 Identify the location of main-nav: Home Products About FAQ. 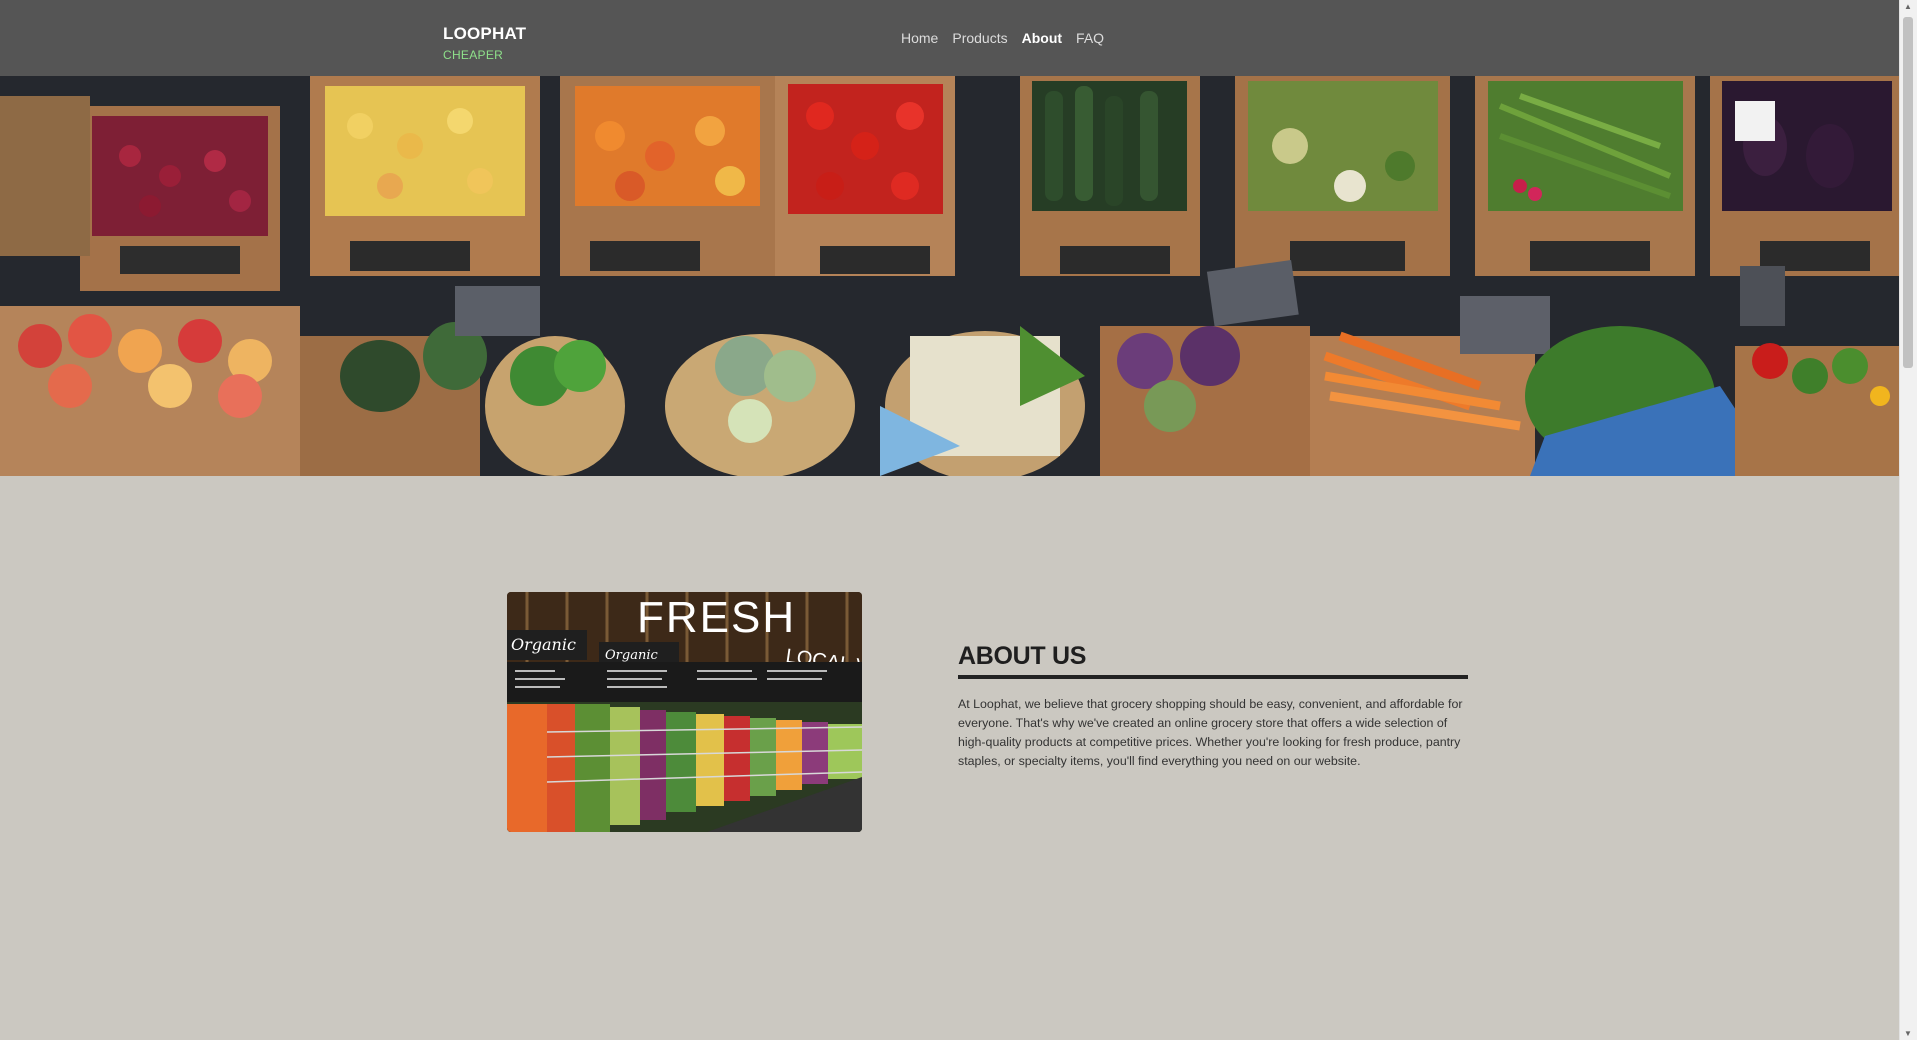
(1002, 38).